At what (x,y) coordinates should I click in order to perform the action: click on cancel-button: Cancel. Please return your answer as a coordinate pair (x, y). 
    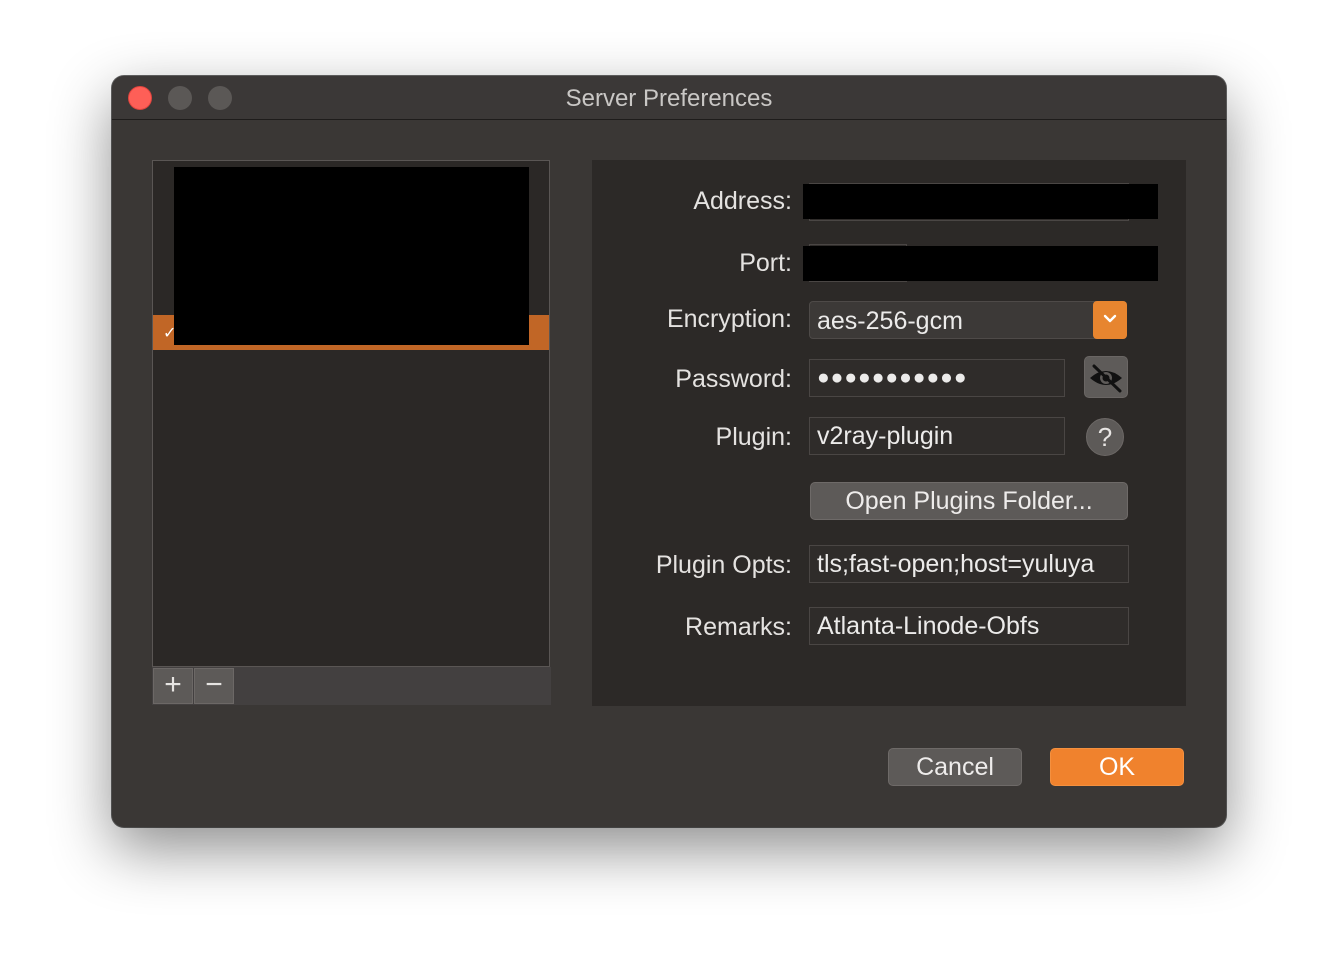
    Looking at the image, I should click on (955, 767).